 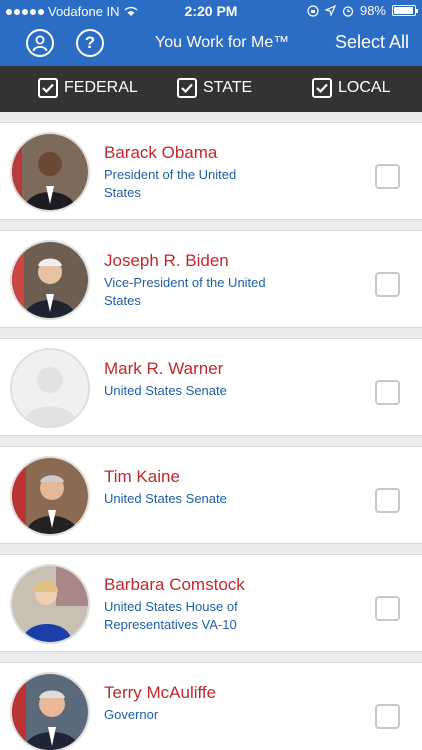 What do you see at coordinates (185, 291) in the screenshot?
I see `official-office: Vice-President of the United States` at bounding box center [185, 291].